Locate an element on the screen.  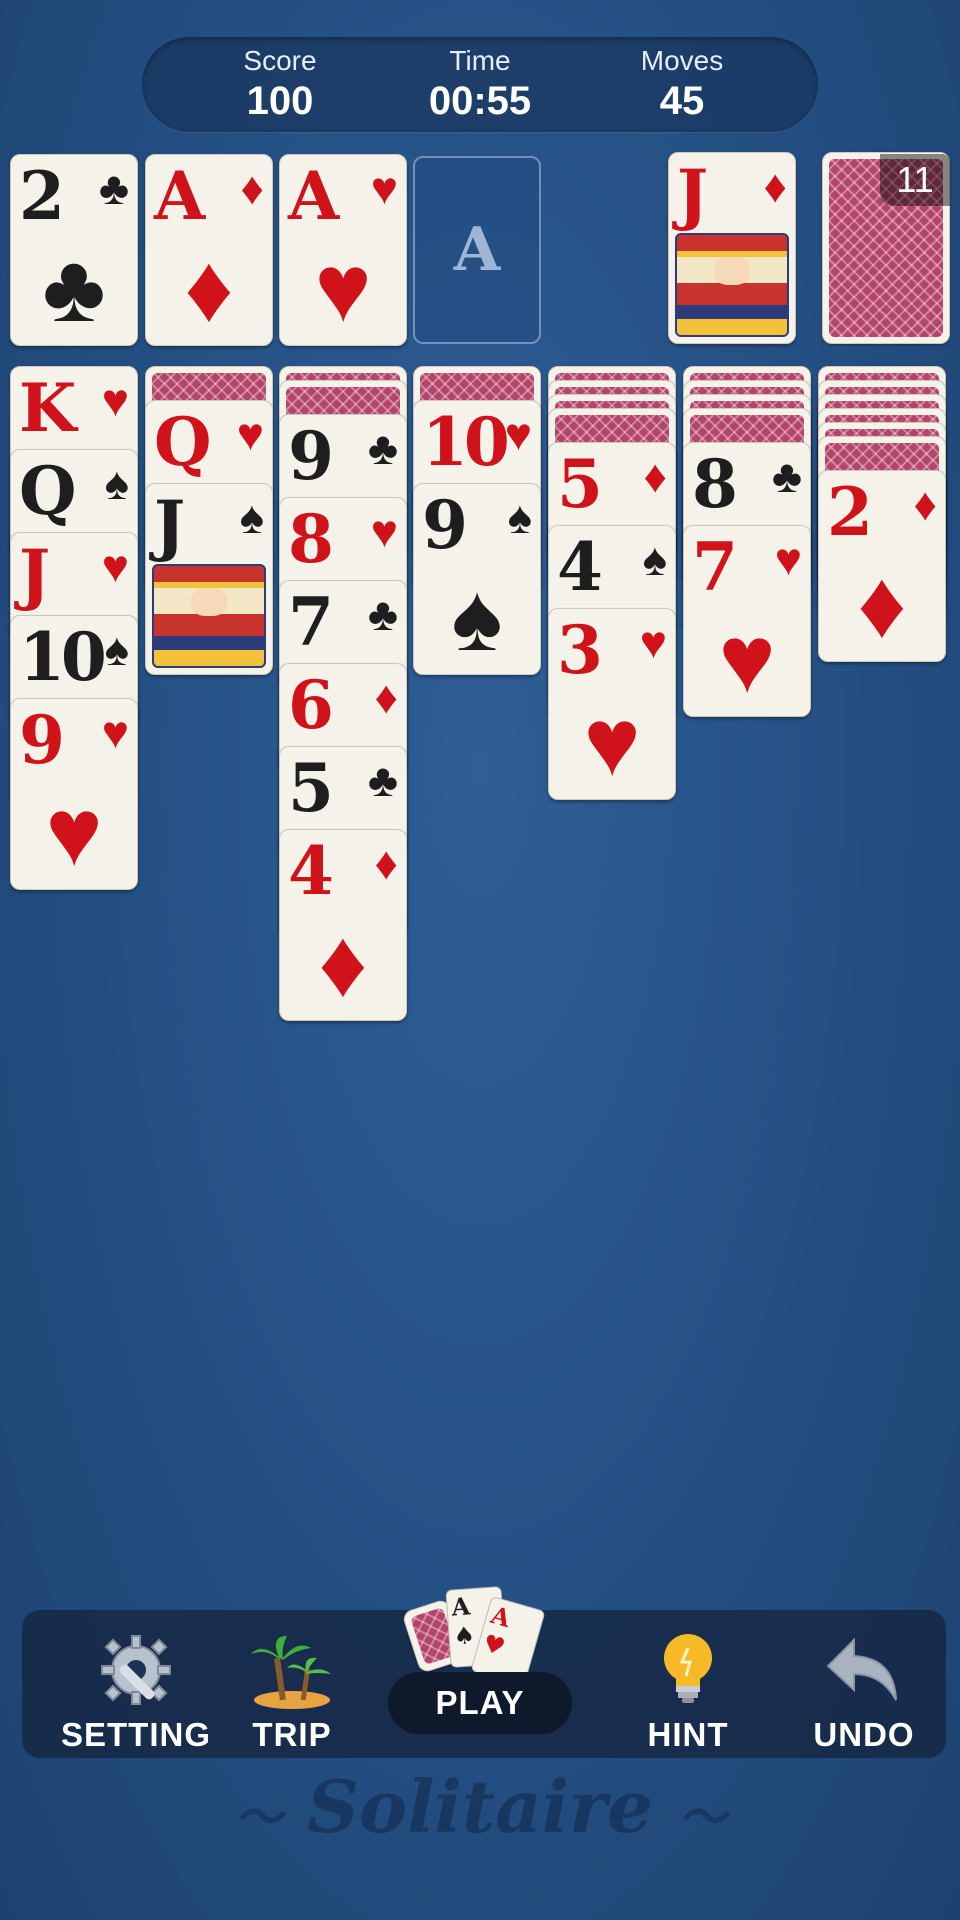
tableau-card: 2 ♦ ♦ is located at coordinates (882, 566).